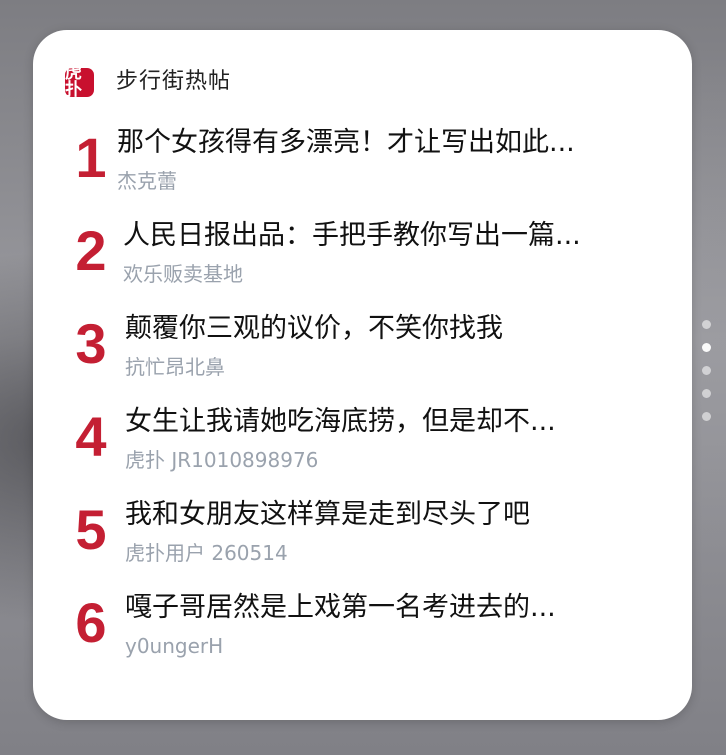 The height and width of the screenshot is (755, 726). I want to click on page-dot-active, so click(706, 347).